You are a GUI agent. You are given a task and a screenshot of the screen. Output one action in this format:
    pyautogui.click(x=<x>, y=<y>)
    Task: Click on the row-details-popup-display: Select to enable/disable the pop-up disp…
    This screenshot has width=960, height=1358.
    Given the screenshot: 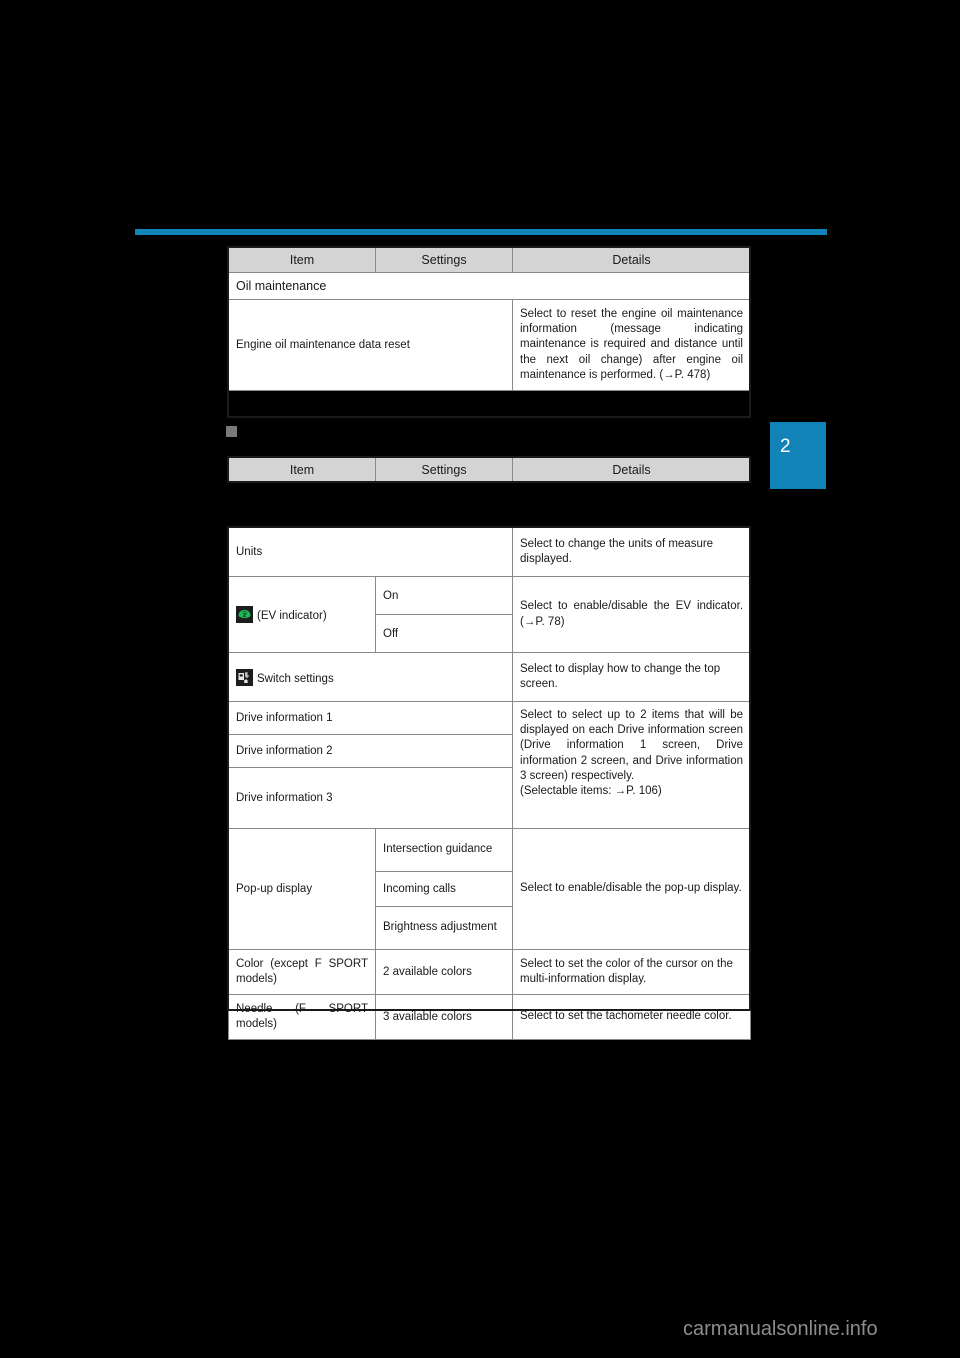 What is the action you would take?
    pyautogui.click(x=632, y=889)
    